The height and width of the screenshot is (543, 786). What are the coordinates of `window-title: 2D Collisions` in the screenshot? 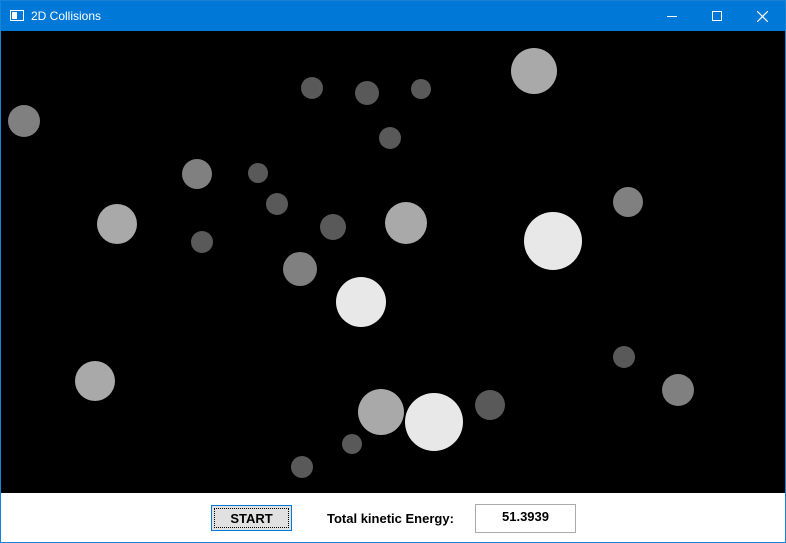 It's located at (66, 16).